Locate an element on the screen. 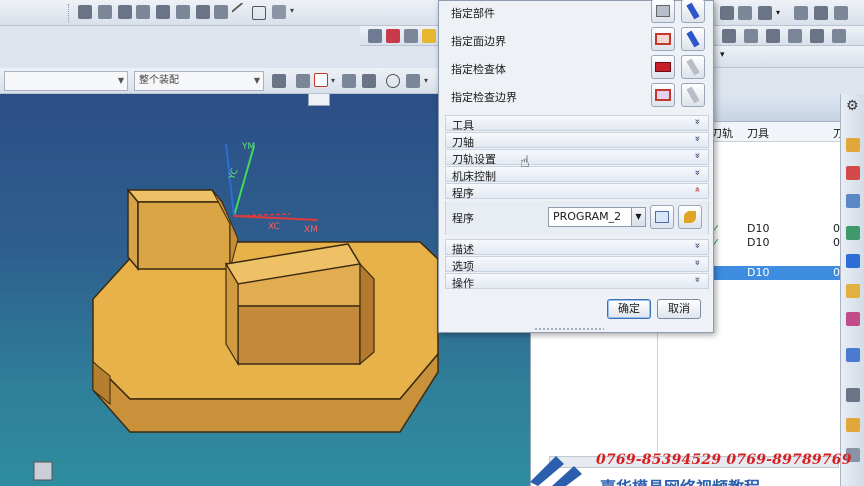 This screenshot has height=486, width=864. snap-mid-icon is located at coordinates (125, 12).